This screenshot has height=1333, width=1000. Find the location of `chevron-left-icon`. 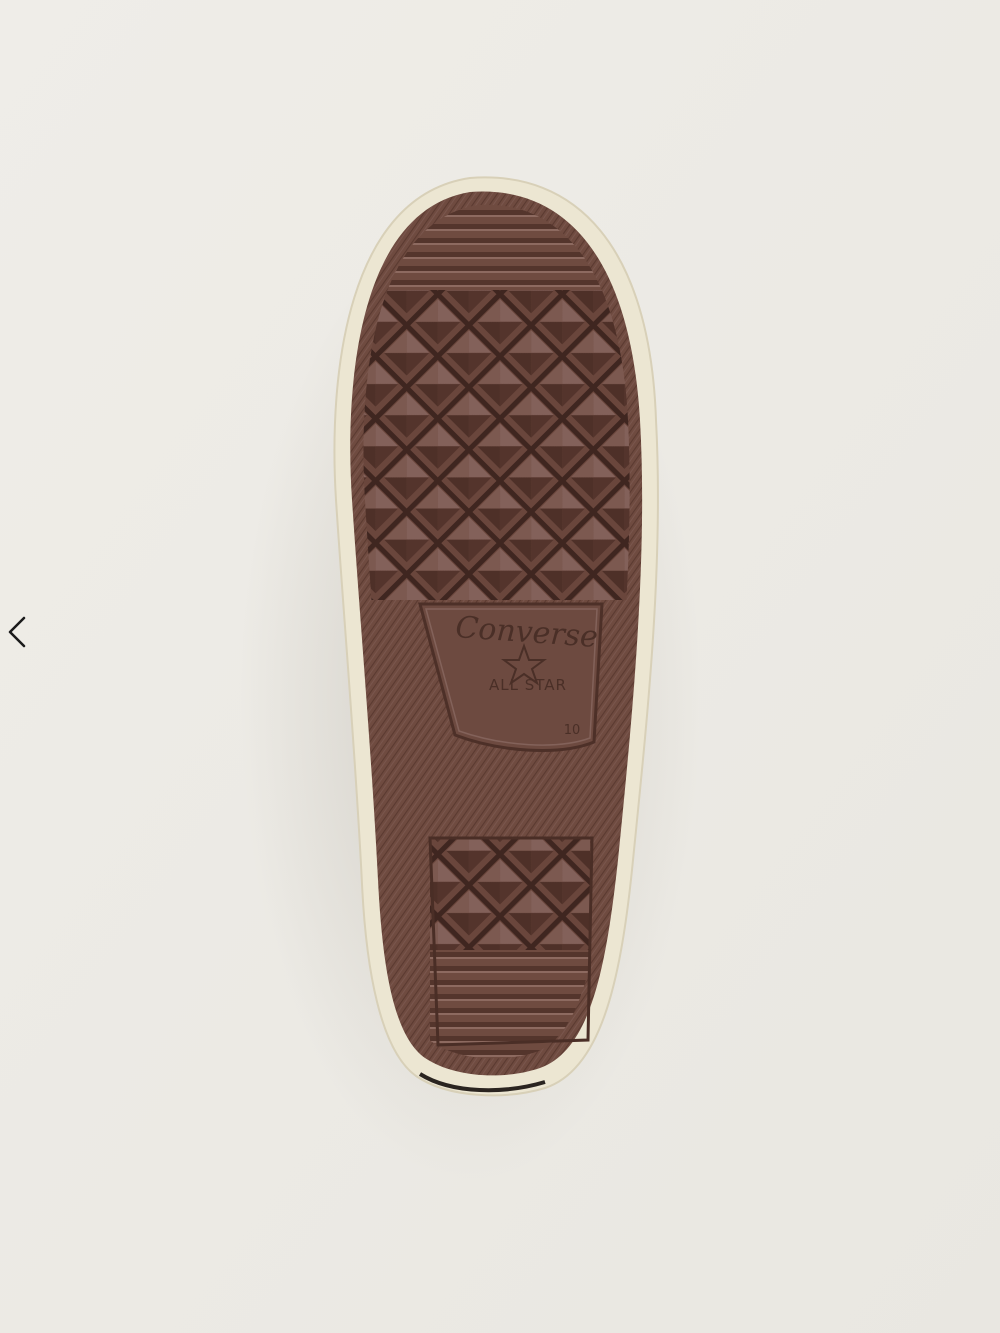

chevron-left-icon is located at coordinates (17, 632).